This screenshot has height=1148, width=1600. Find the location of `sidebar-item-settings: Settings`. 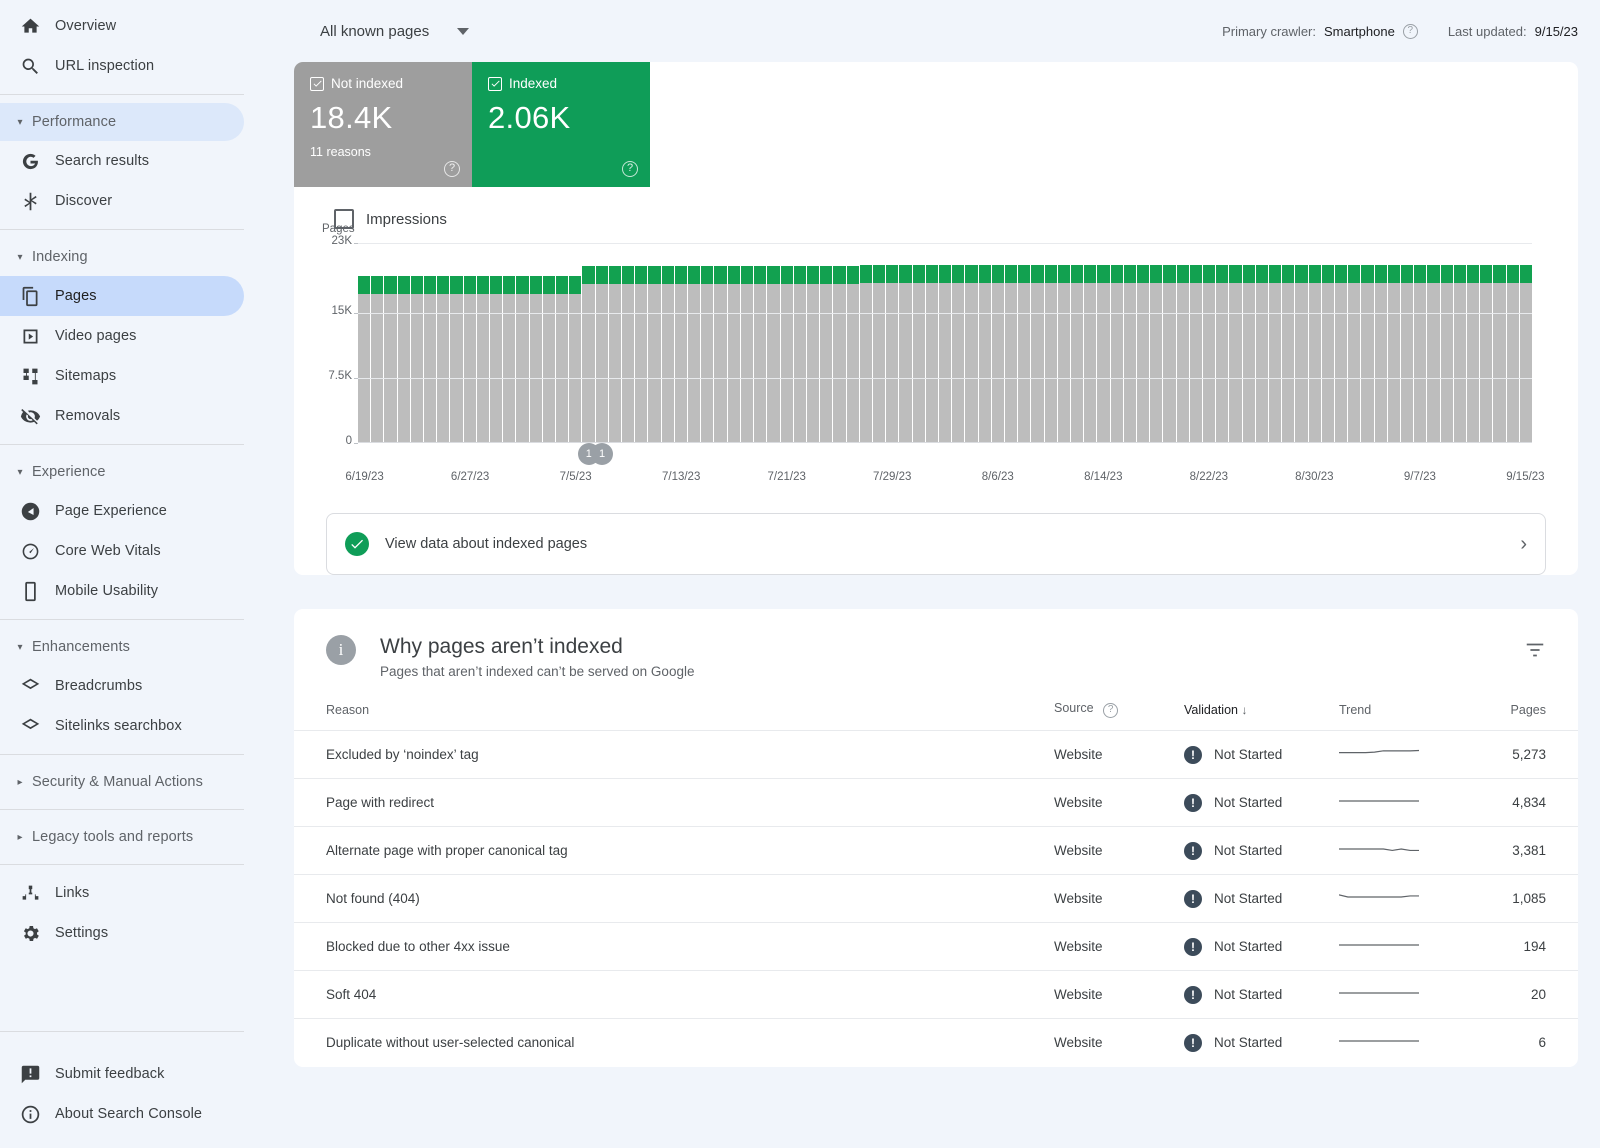

sidebar-item-settings: Settings is located at coordinates (122, 933).